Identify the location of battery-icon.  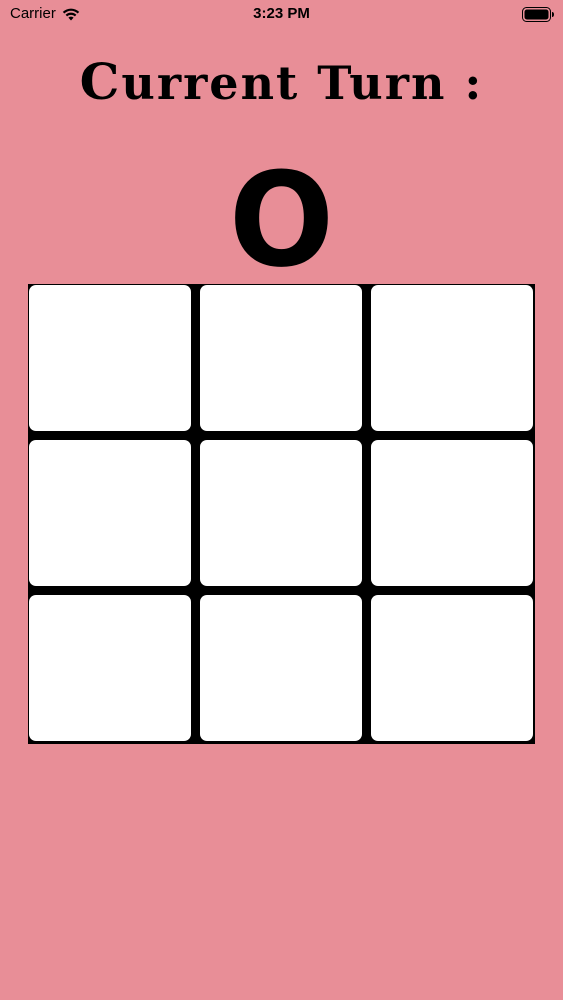
(538, 14).